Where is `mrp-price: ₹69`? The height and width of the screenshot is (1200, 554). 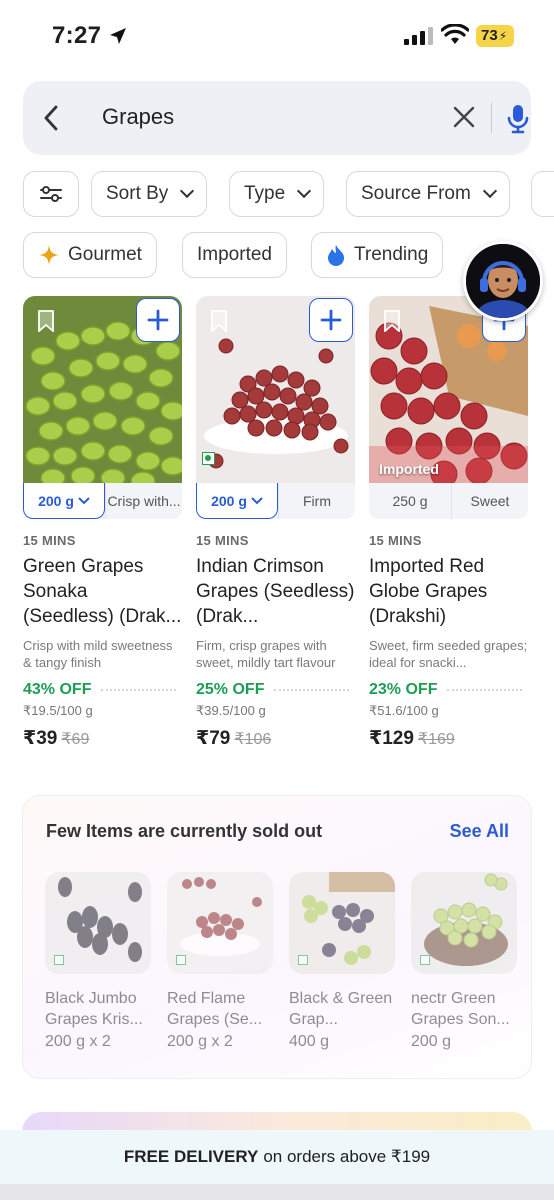
mrp-price: ₹69 is located at coordinates (75, 739).